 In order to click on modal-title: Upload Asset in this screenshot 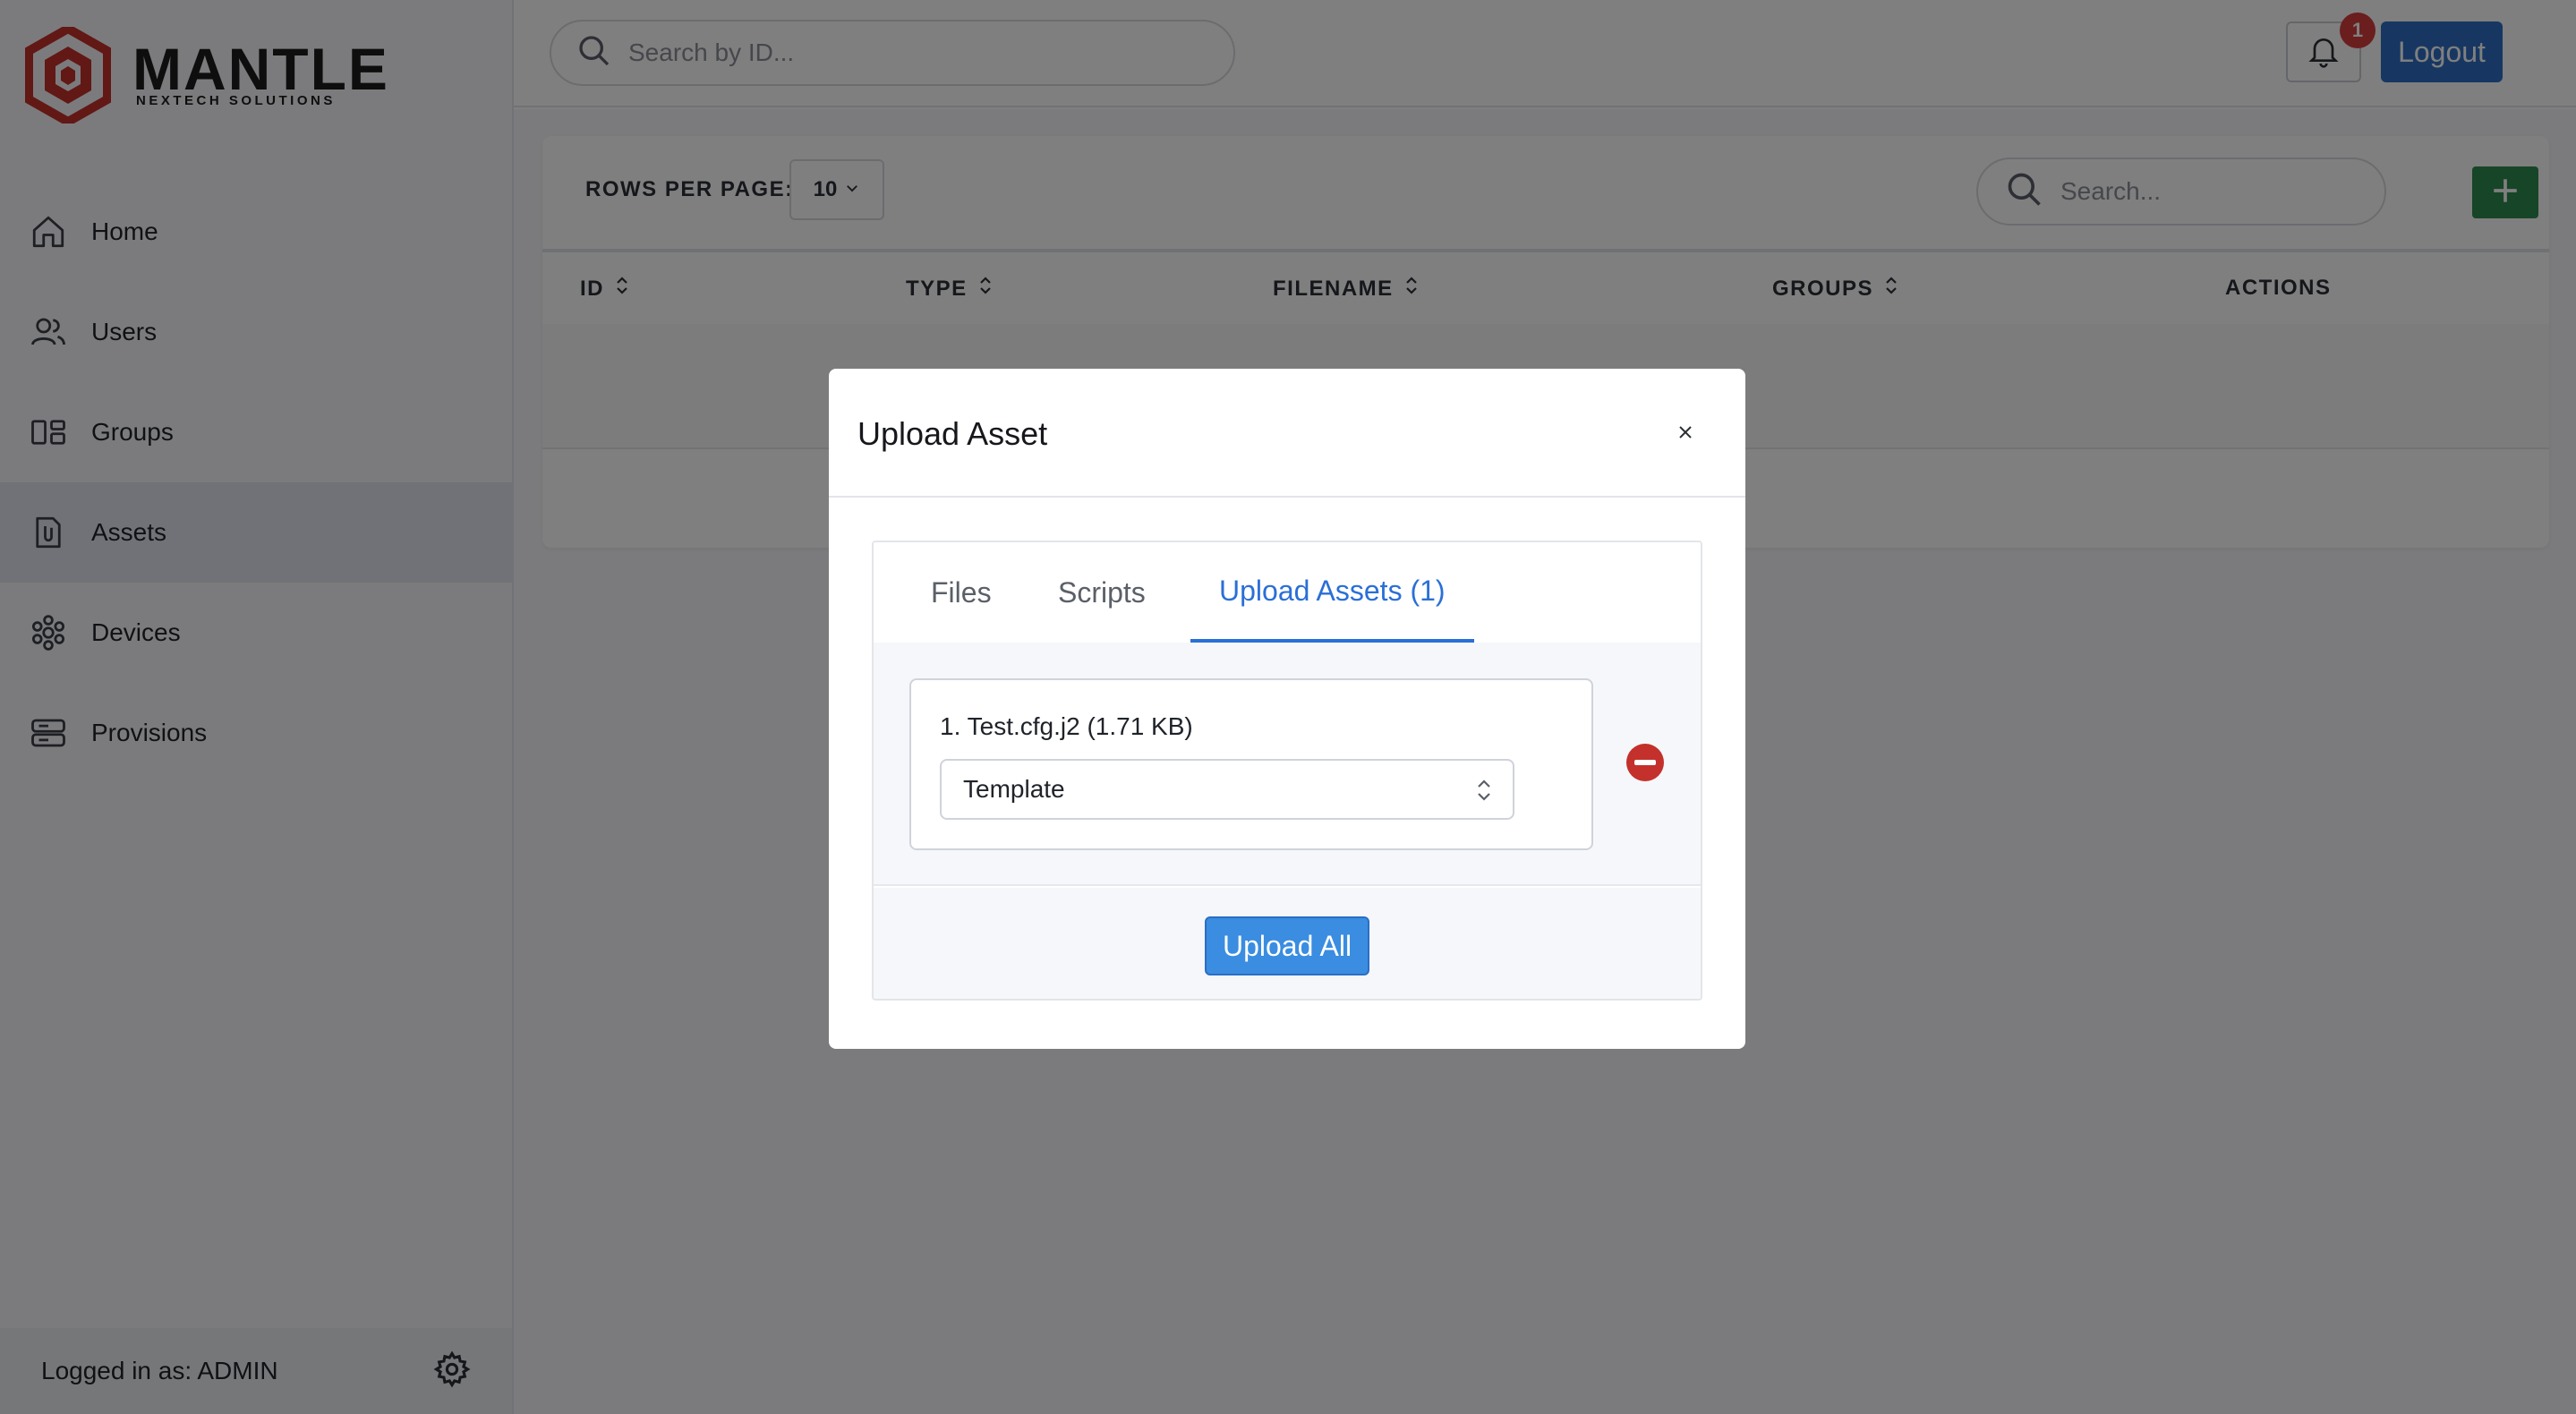, I will do `click(952, 433)`.